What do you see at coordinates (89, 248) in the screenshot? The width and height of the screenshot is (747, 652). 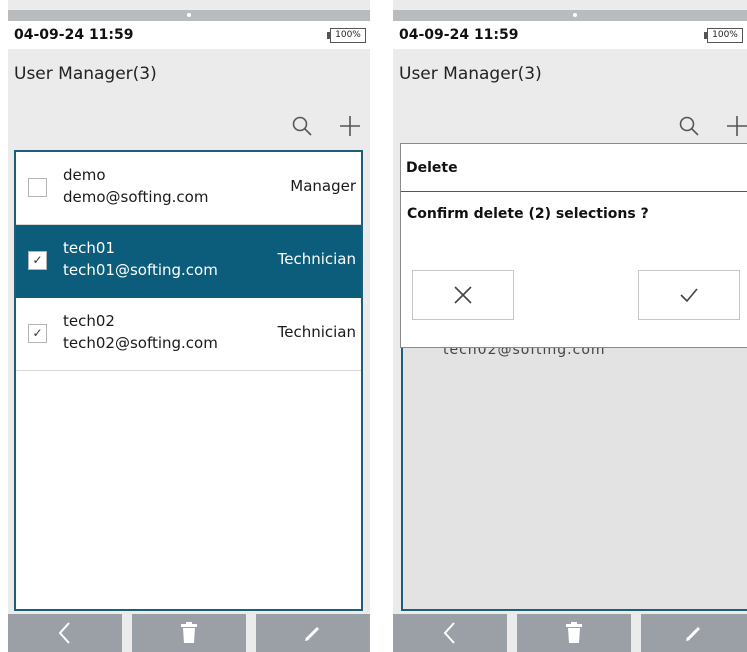 I see `user-name: tech01` at bounding box center [89, 248].